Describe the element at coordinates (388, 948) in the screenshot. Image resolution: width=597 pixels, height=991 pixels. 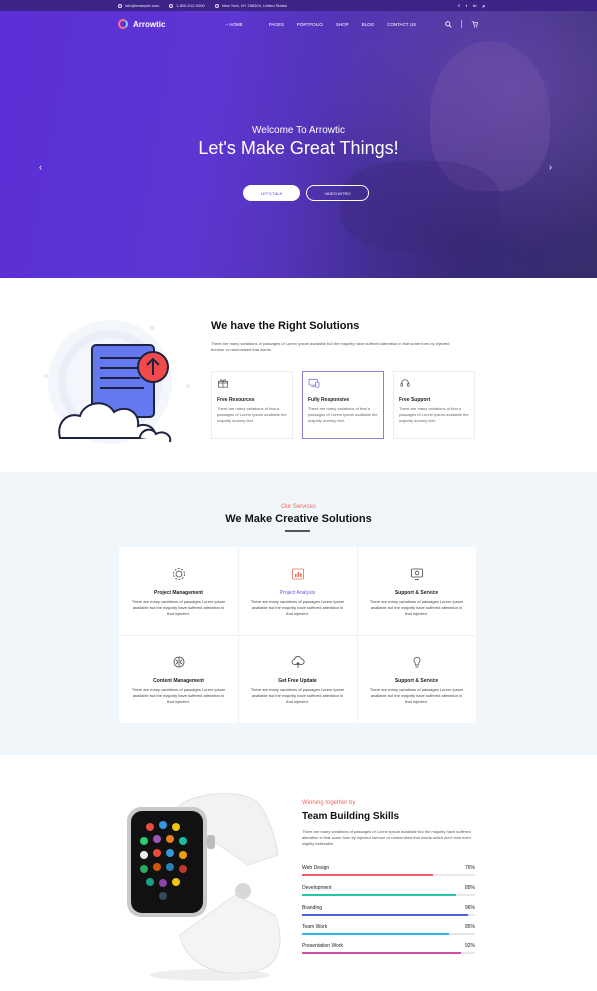
I see `skill-presentation-work: Presentation Work 92%` at that location.